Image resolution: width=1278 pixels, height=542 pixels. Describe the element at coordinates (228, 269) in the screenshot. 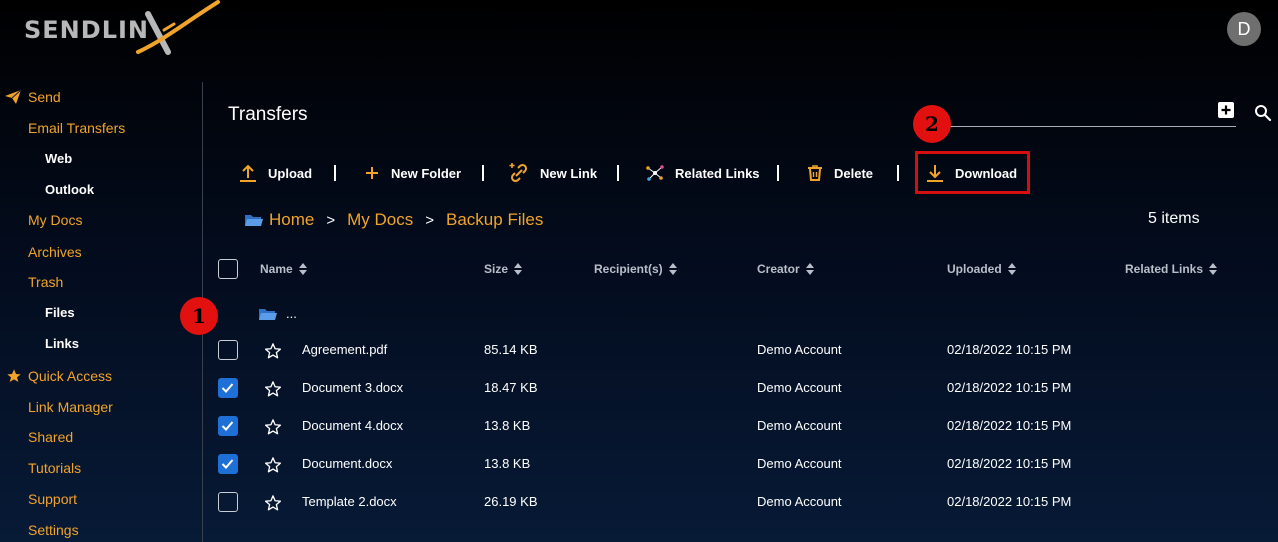

I see `select-all-checkbox` at that location.